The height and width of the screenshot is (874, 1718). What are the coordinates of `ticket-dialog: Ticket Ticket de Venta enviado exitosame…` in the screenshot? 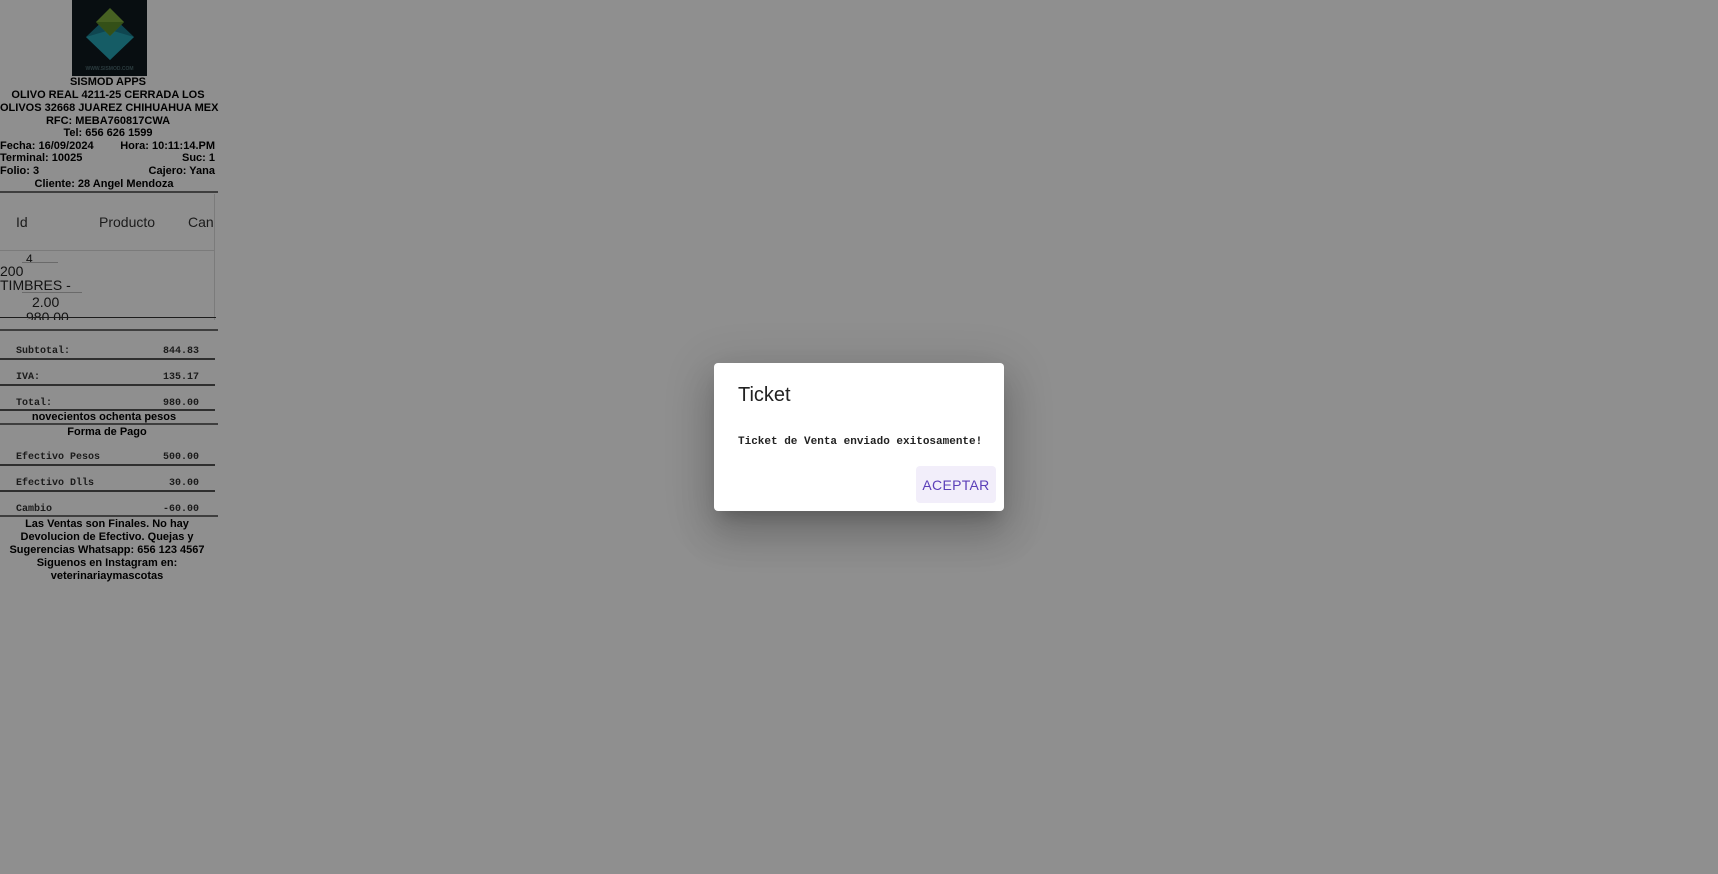 It's located at (859, 437).